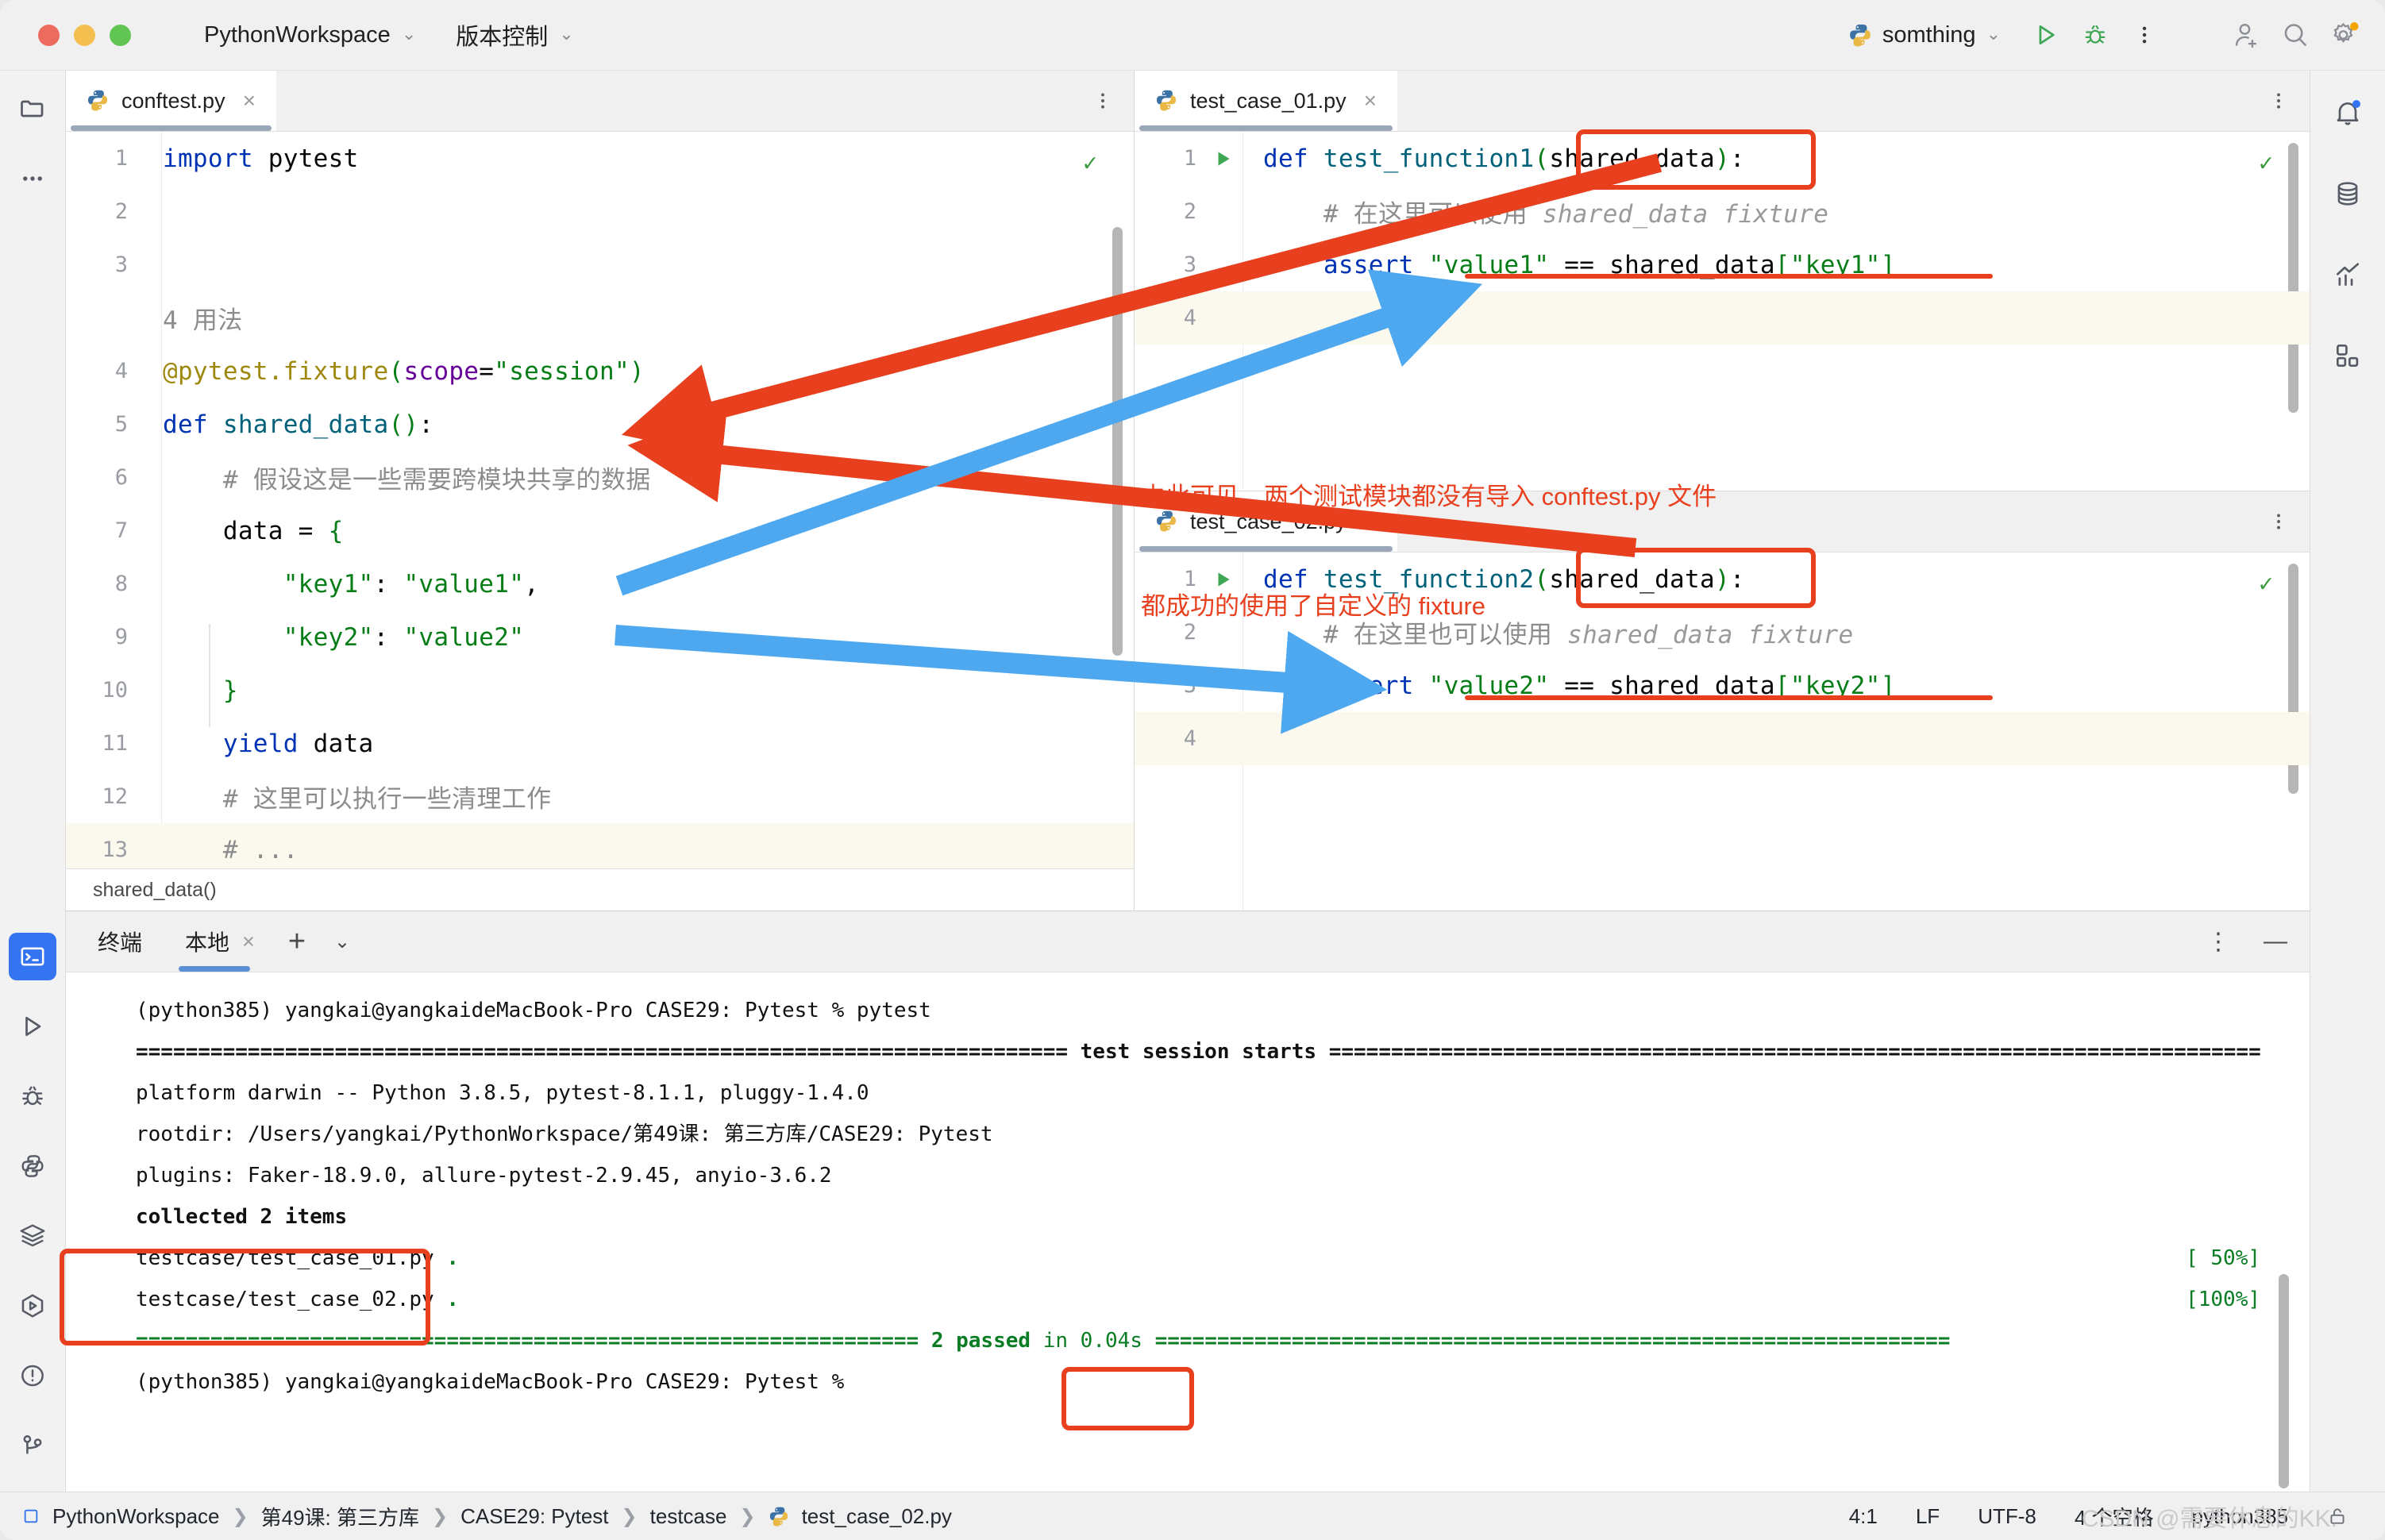 This screenshot has height=1540, width=2385. Describe the element at coordinates (2275, 942) in the screenshot. I see `minimize-icon: —` at that location.